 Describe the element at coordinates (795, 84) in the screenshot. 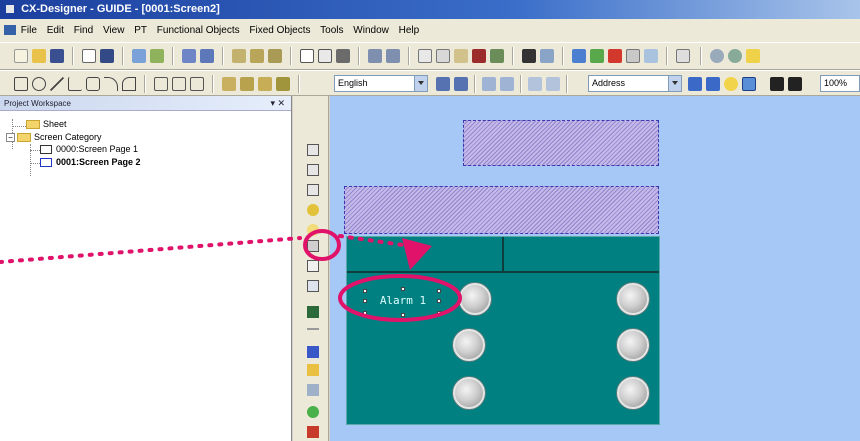

I see `black-box2-icon` at that location.